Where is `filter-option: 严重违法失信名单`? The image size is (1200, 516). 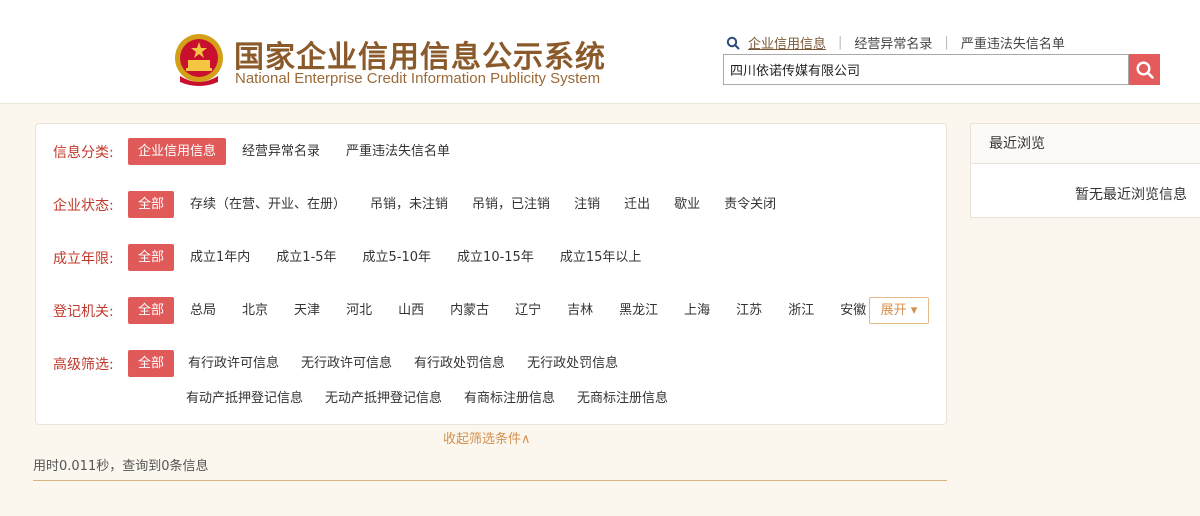
filter-option: 严重违法失信名单 is located at coordinates (398, 151).